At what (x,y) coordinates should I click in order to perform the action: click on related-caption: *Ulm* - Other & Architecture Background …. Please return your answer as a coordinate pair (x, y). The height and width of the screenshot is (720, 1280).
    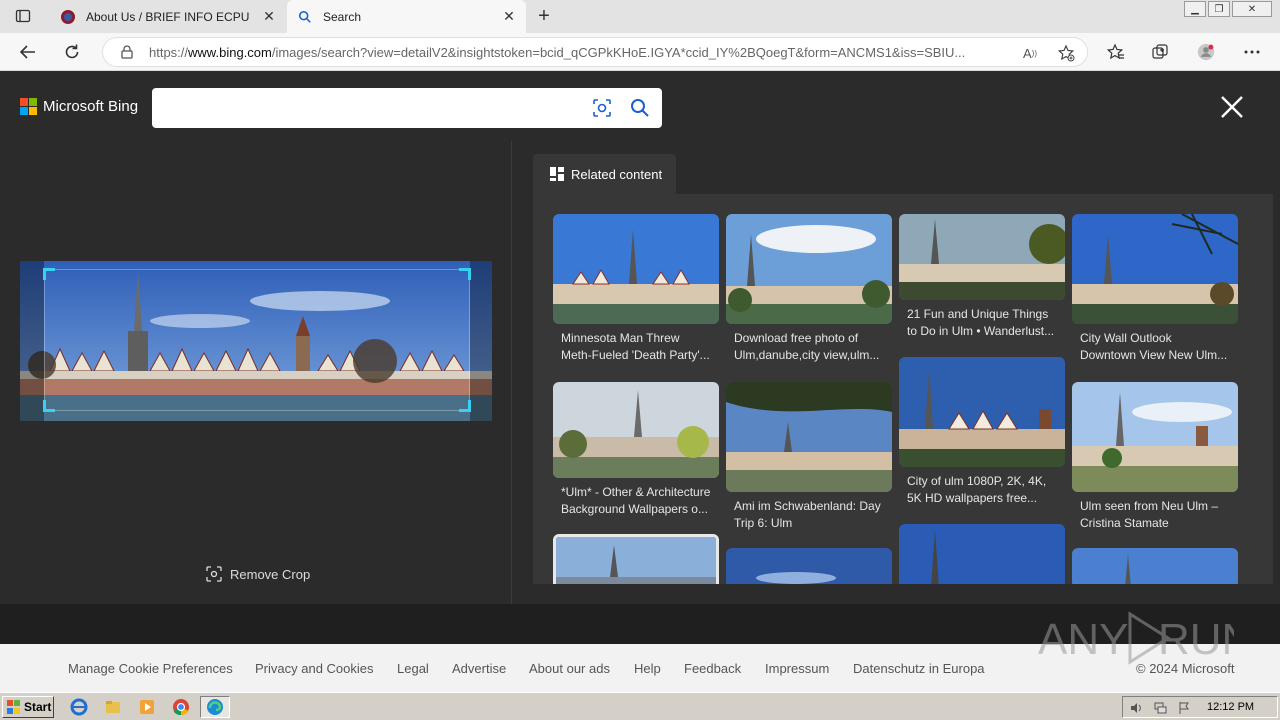
    Looking at the image, I should click on (636, 500).